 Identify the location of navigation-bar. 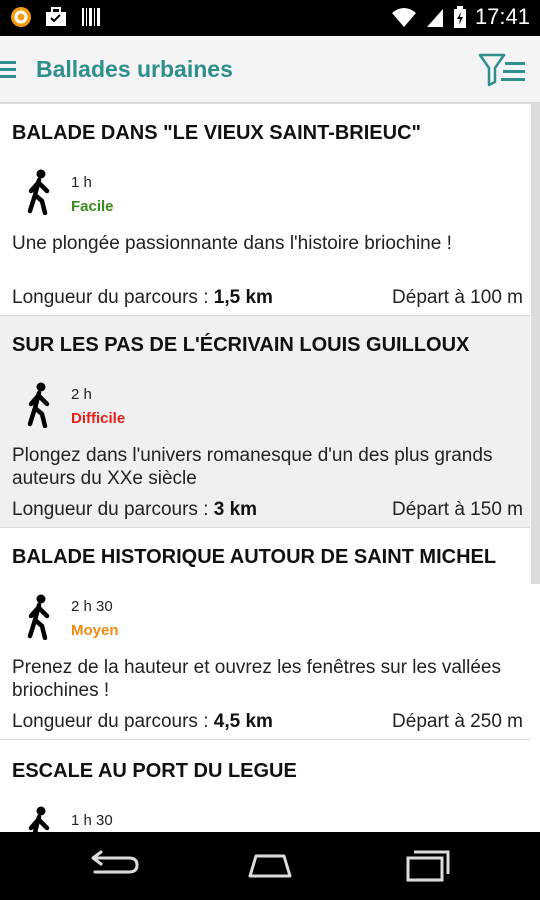
(270, 866).